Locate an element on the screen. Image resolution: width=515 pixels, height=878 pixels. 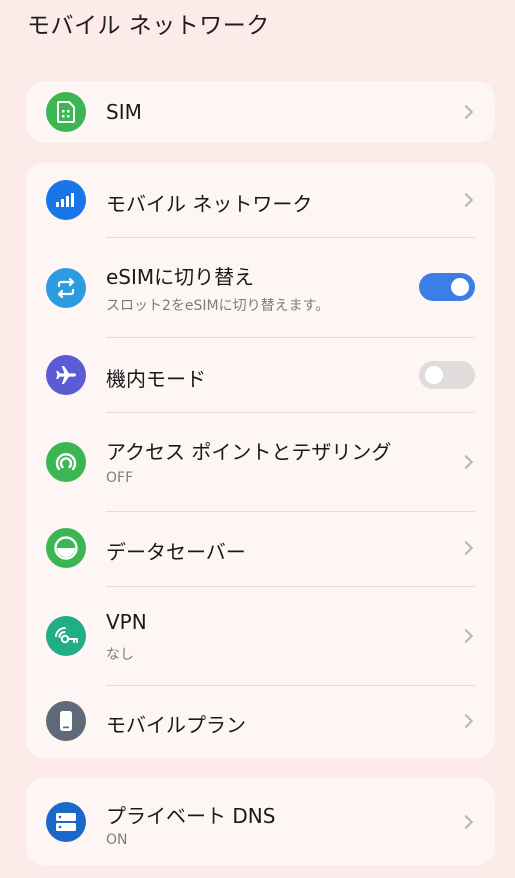
hotspot-label: アクセス ポイントとテザリング is located at coordinates (249, 452).